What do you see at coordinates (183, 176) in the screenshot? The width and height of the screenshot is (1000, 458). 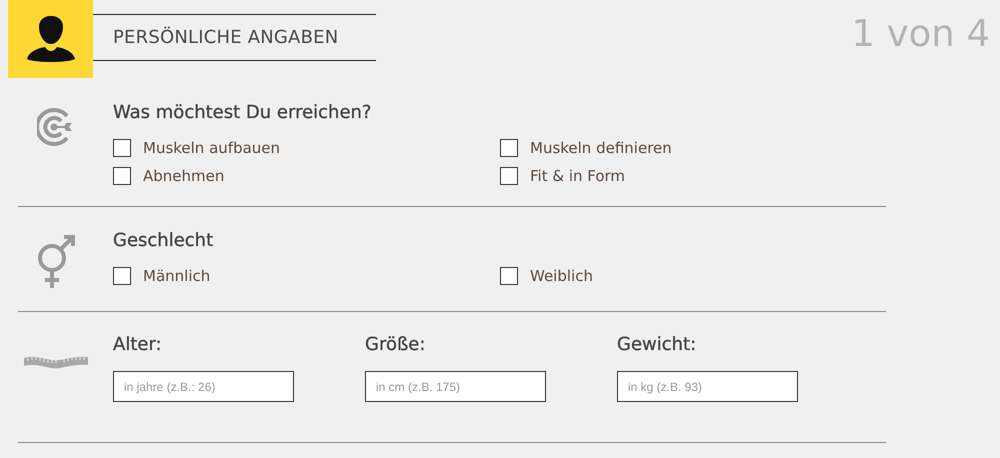 I see `checkbox-label: Abnehmen` at bounding box center [183, 176].